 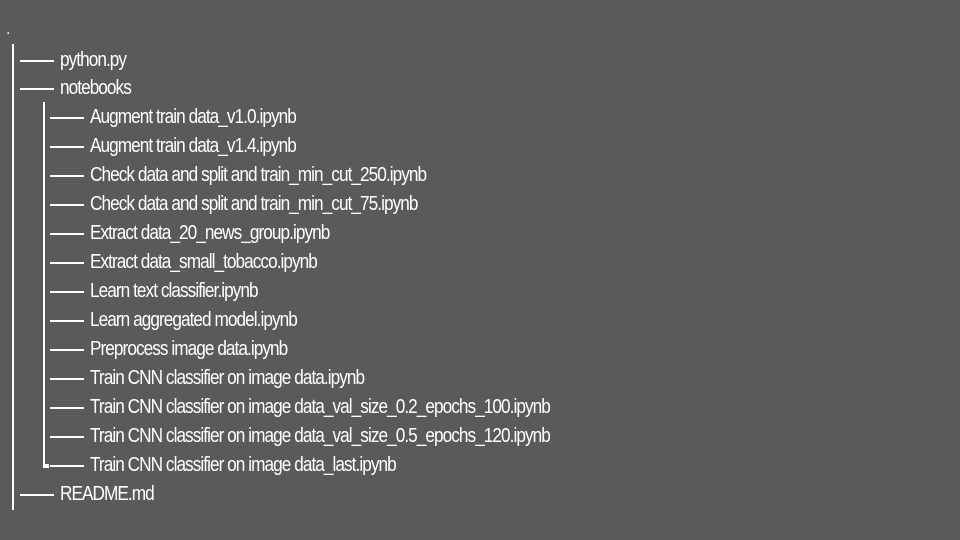 I want to click on tree-item-label: Extract data_small_tobacco.ipynb, so click(x=204, y=262).